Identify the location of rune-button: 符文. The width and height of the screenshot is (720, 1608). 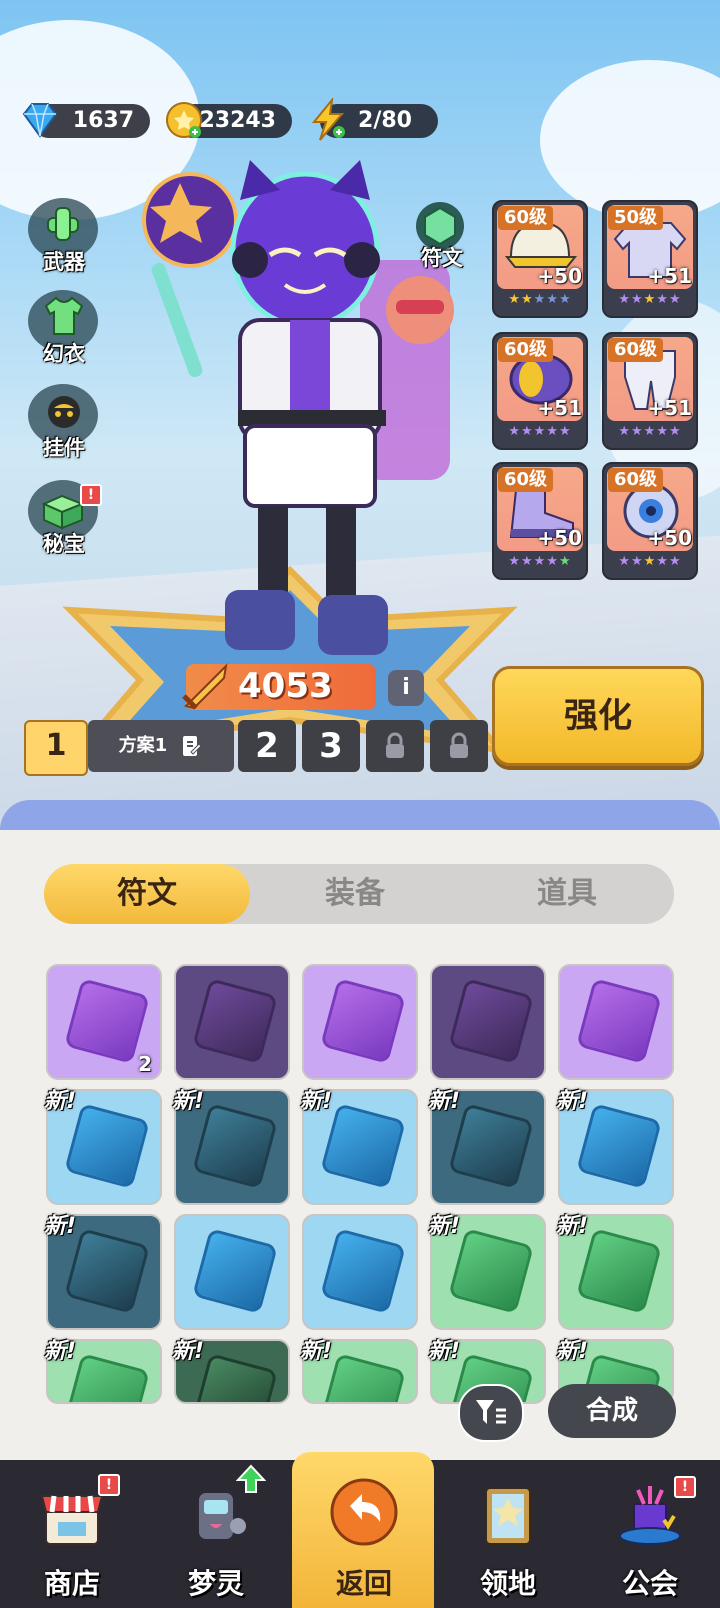
(442, 238).